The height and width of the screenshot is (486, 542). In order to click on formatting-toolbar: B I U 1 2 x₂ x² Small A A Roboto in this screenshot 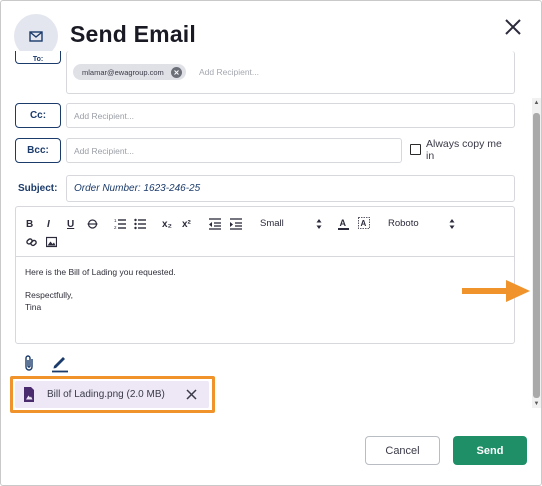, I will do `click(265, 232)`.